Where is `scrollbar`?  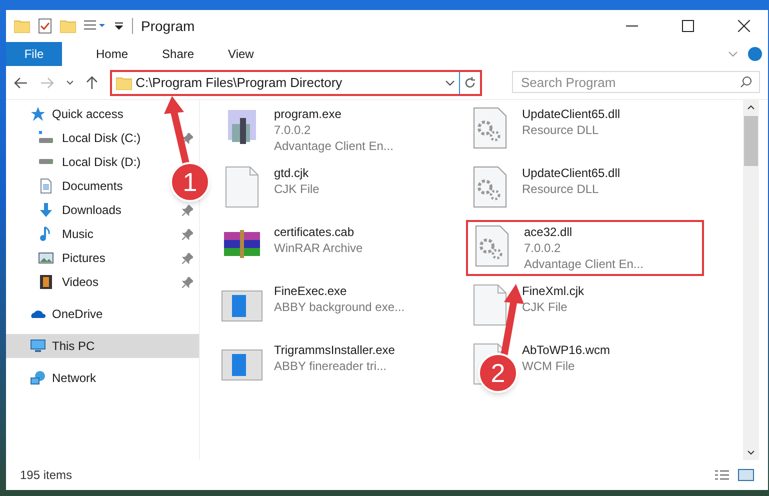
scrollbar is located at coordinates (751, 280).